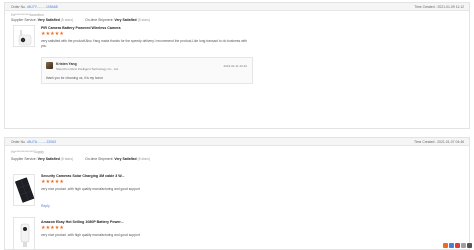  Describe the element at coordinates (438, 142) in the screenshot. I see `time-created: Time Created : 2021-01-07 04:46` at that location.